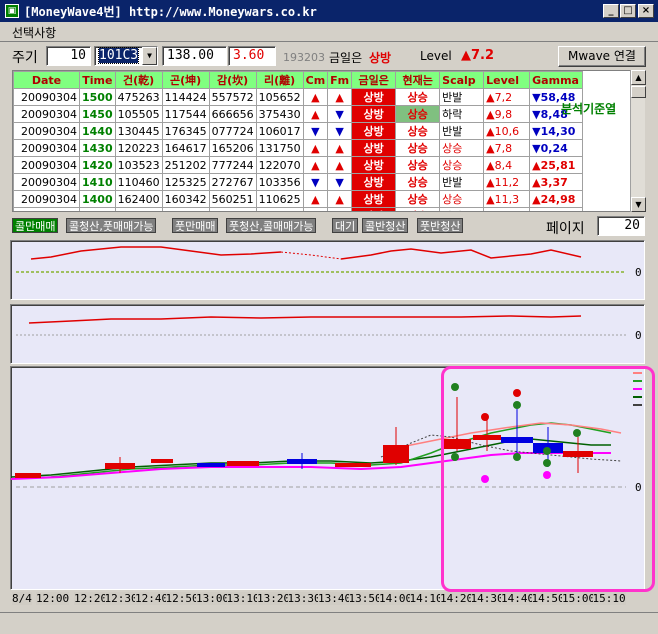 The height and width of the screenshot is (634, 658). I want to click on today-value: 상방, so click(380, 58).